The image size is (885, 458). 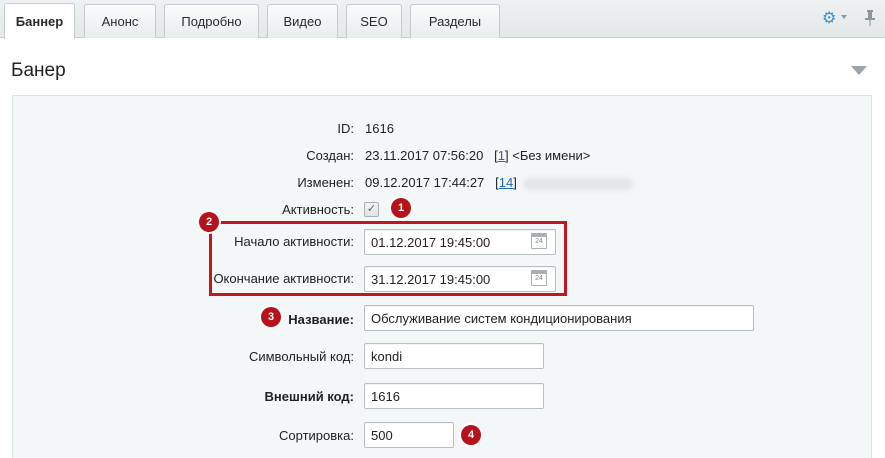 What do you see at coordinates (501, 155) in the screenshot?
I see `created-user-link: 1` at bounding box center [501, 155].